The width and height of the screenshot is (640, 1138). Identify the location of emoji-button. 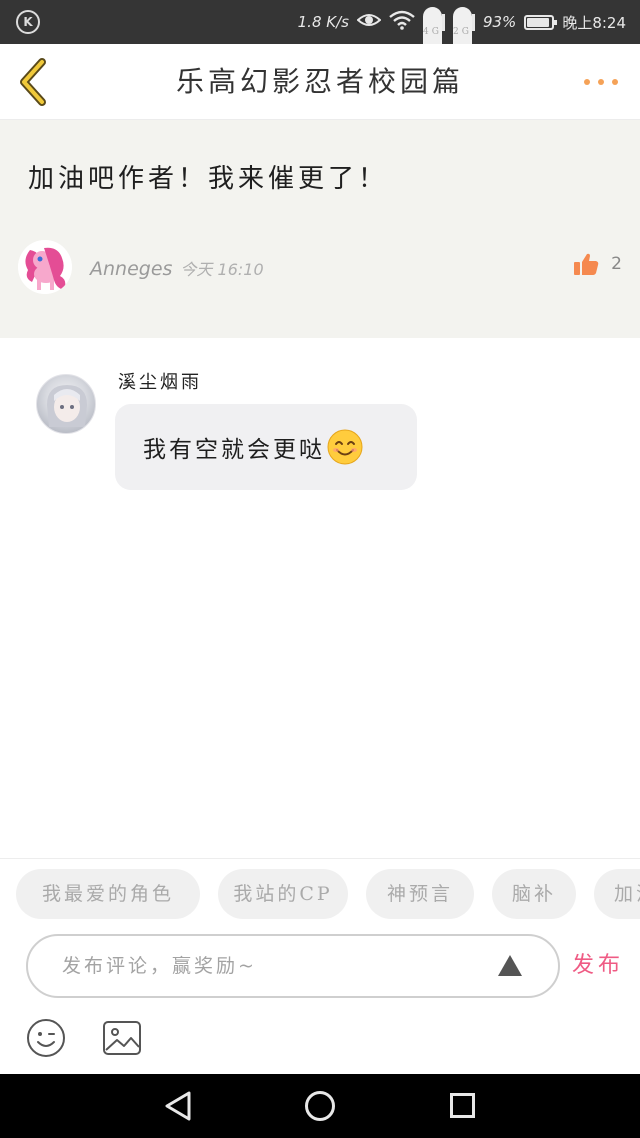
(46, 1038).